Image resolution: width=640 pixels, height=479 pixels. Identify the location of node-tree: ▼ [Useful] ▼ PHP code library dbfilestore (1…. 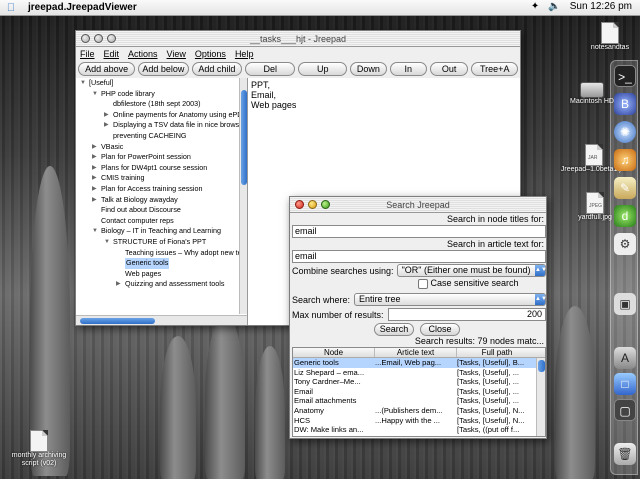
(162, 201).